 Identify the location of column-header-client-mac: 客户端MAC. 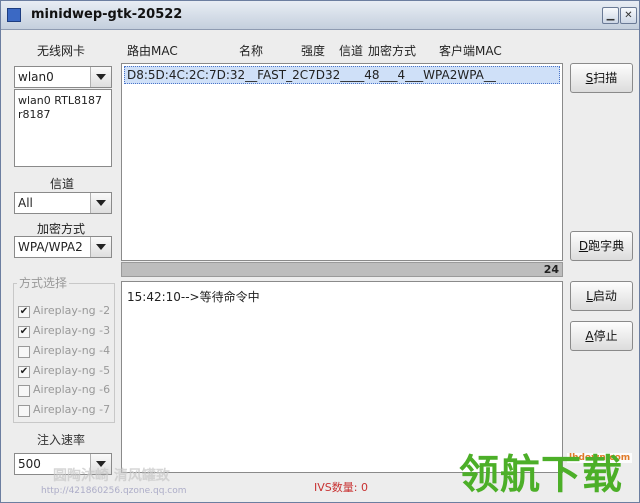
(470, 50).